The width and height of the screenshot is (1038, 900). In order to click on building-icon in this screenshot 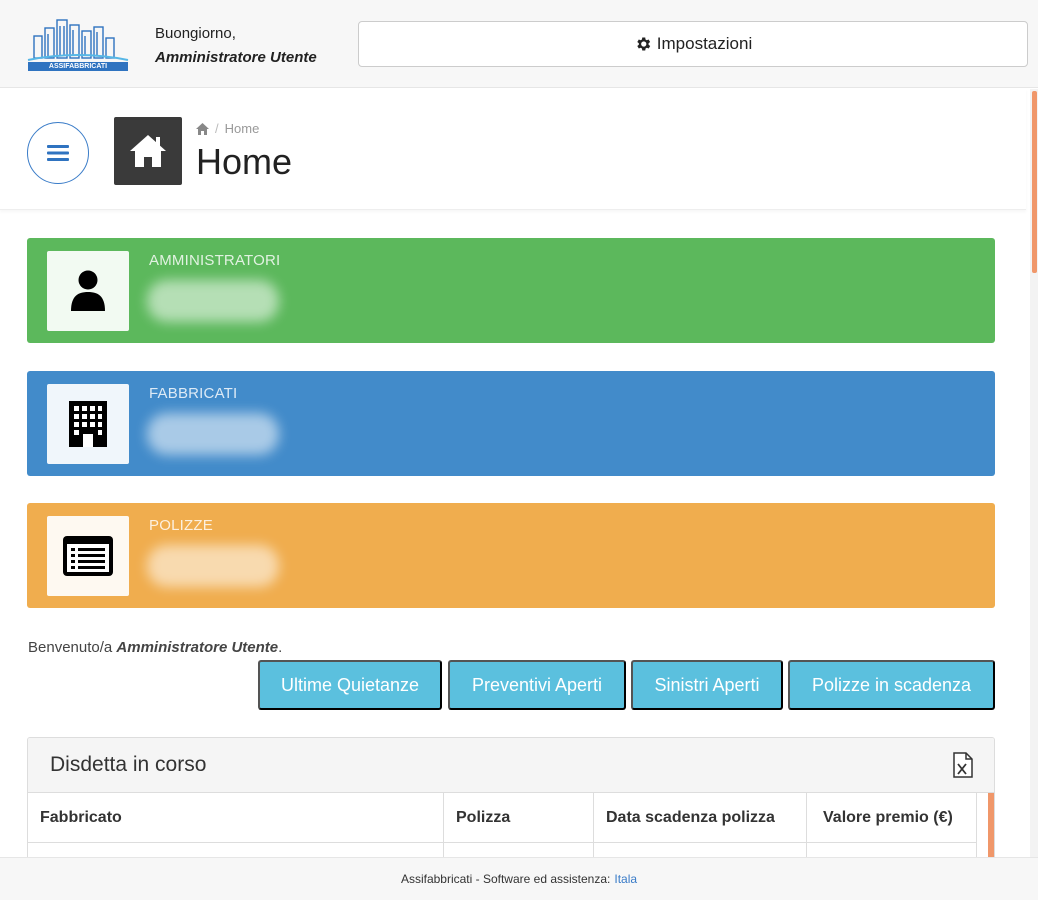, I will do `click(88, 424)`.